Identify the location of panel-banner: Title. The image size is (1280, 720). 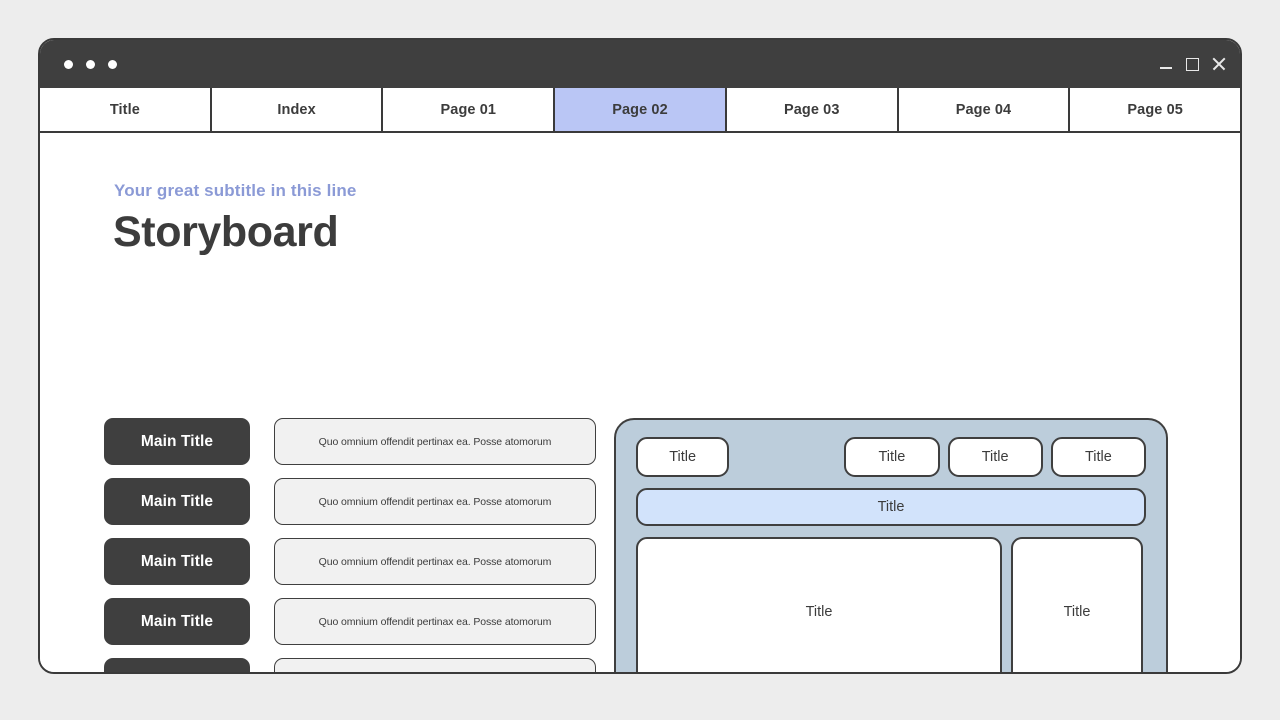
(891, 507).